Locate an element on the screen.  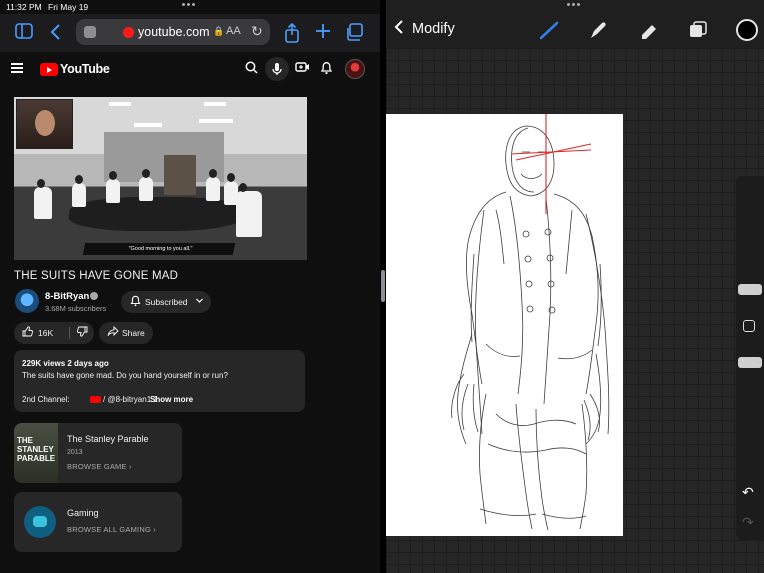
chevron-down-icon is located at coordinates (199, 301).